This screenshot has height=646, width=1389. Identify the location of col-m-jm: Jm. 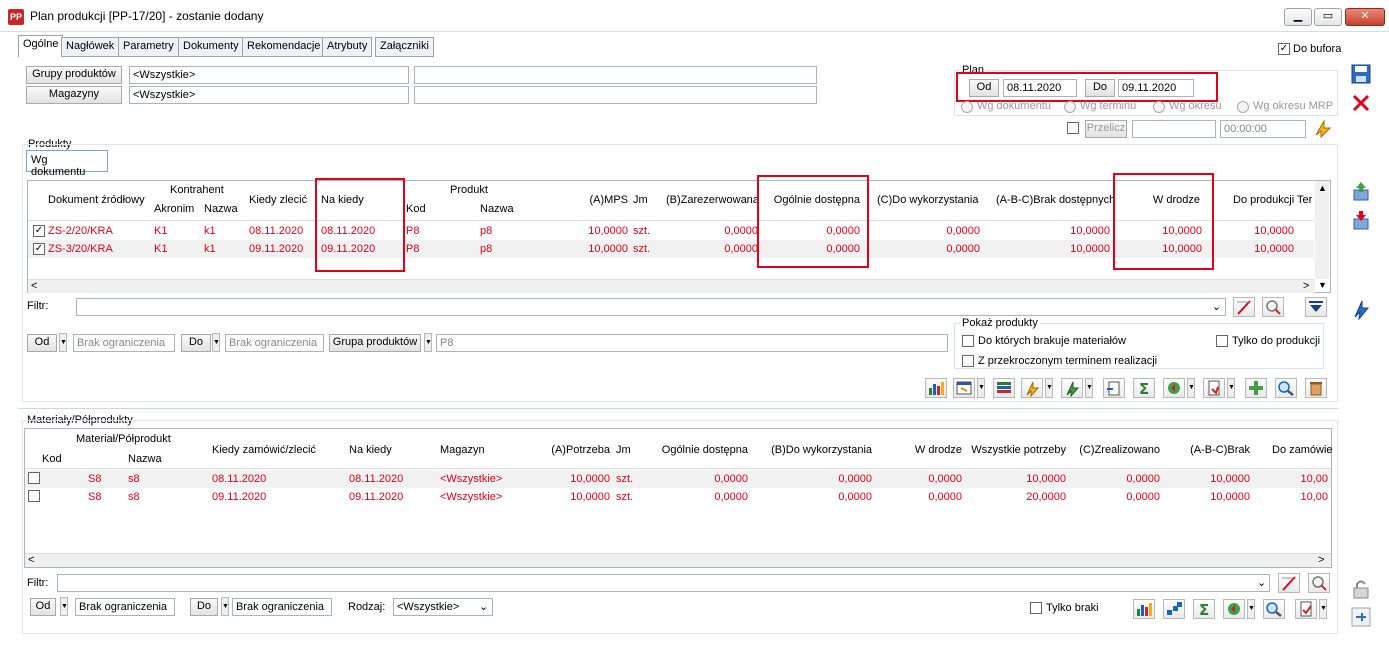
(623, 450).